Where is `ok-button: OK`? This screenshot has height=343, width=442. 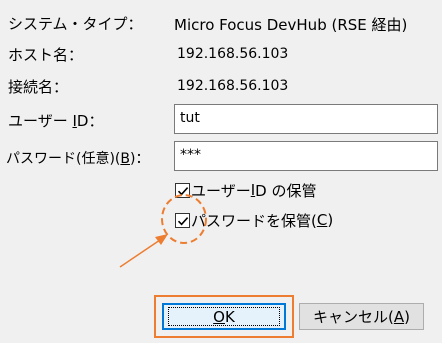
ok-button: OK is located at coordinates (224, 316).